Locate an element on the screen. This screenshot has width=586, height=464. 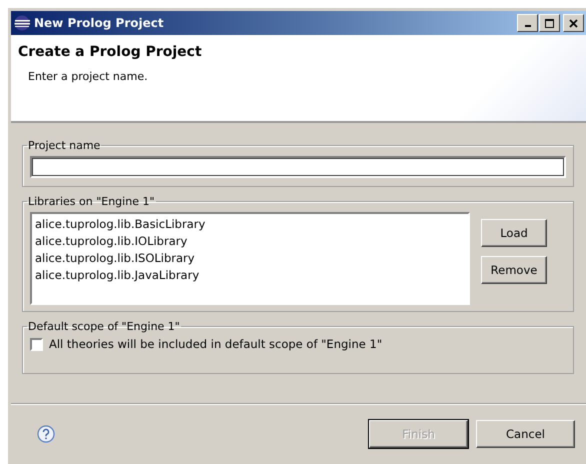
close-icon is located at coordinates (573, 23).